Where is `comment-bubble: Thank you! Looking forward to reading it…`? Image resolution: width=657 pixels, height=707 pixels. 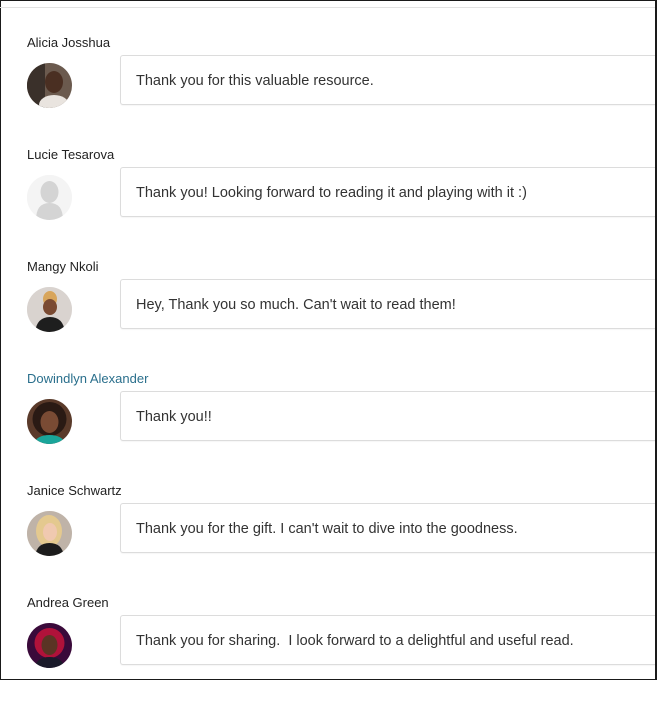
comment-bubble: Thank you! Looking forward to reading it… is located at coordinates (388, 192).